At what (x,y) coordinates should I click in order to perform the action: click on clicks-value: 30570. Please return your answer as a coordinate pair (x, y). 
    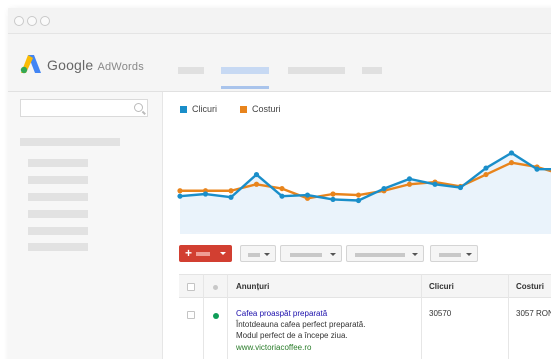
    Looking at the image, I should click on (440, 313).